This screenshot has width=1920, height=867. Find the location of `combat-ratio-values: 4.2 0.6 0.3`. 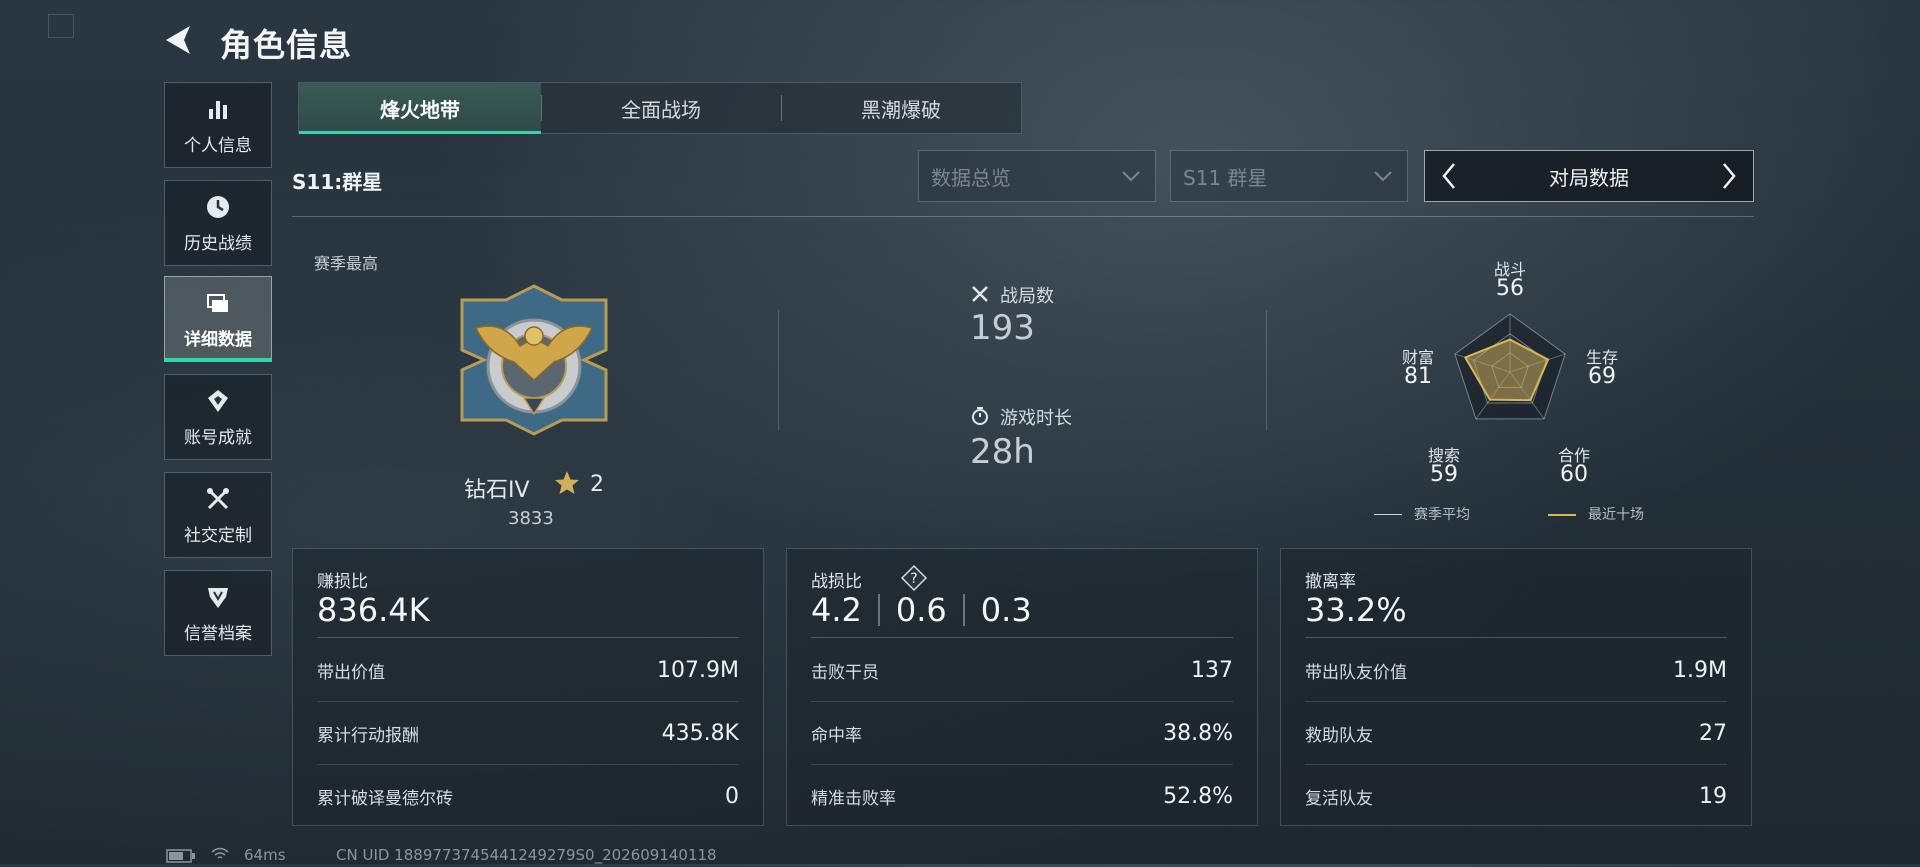

combat-ratio-values: 4.2 0.6 0.3 is located at coordinates (921, 610).